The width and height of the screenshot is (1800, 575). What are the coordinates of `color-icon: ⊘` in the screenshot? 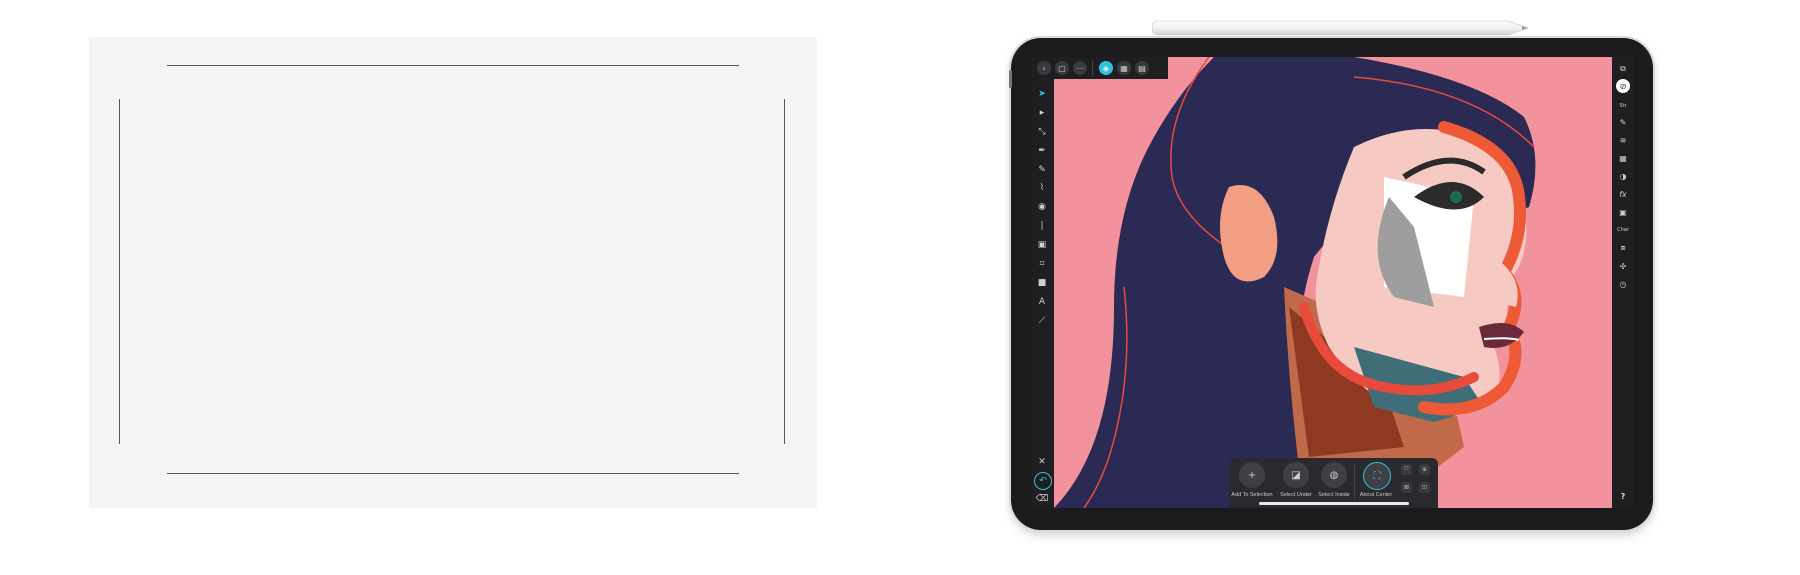 It's located at (1623, 86).